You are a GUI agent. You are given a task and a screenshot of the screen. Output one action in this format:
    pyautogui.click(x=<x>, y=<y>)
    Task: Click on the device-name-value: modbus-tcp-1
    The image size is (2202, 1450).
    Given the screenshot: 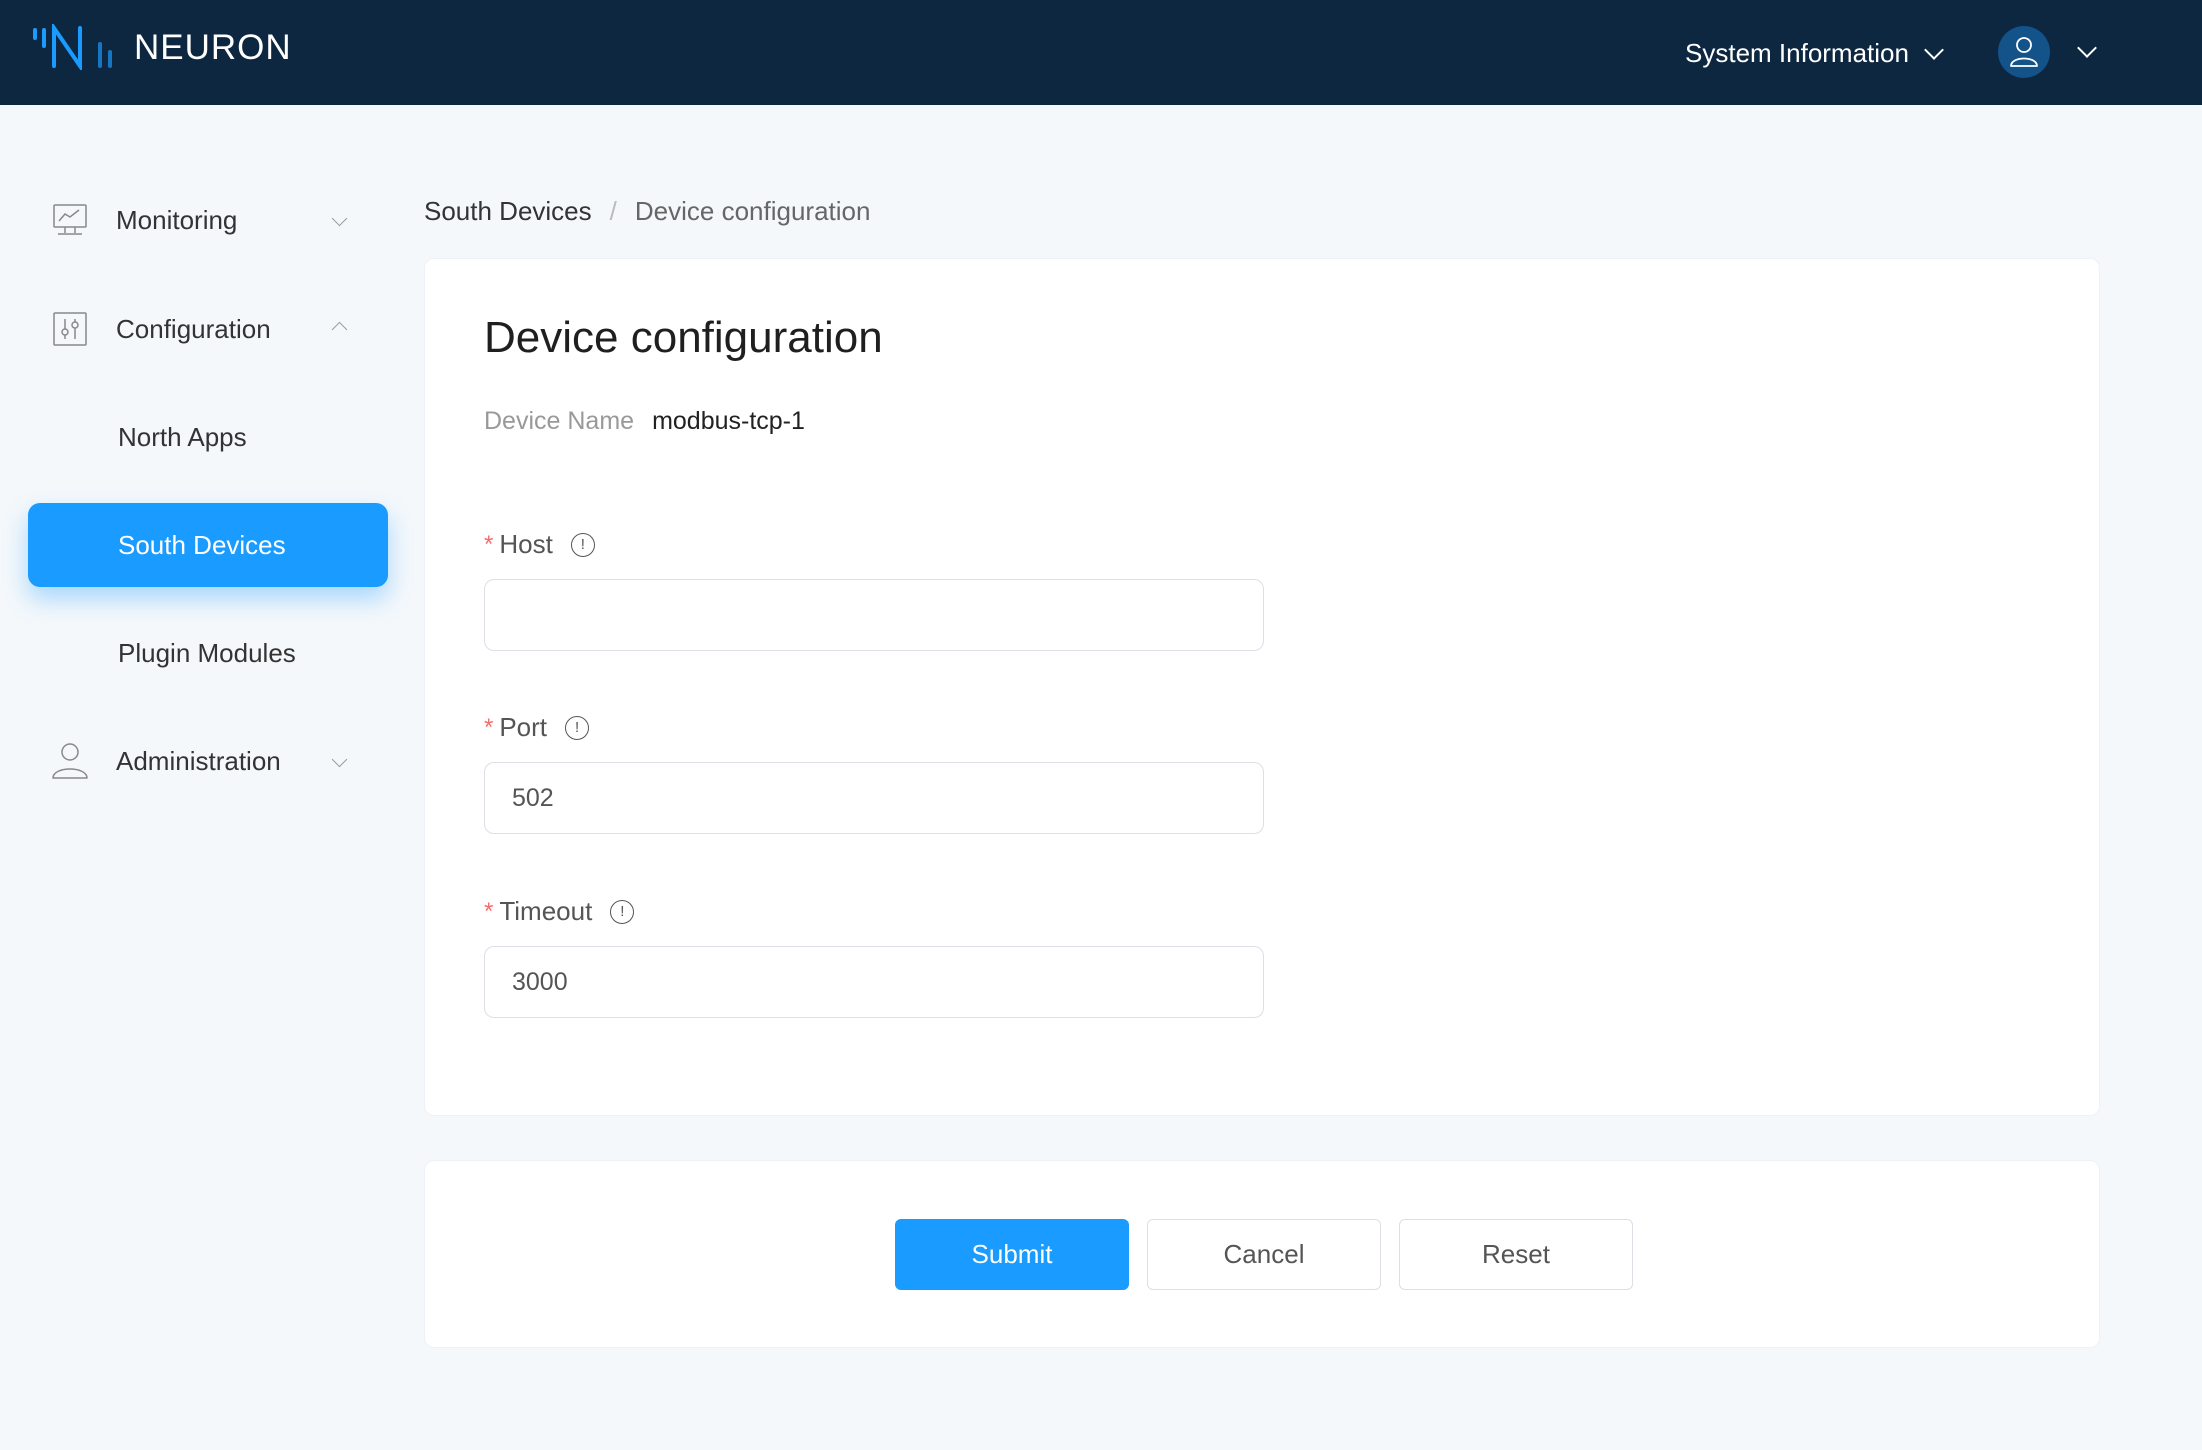 What is the action you would take?
    pyautogui.click(x=728, y=421)
    